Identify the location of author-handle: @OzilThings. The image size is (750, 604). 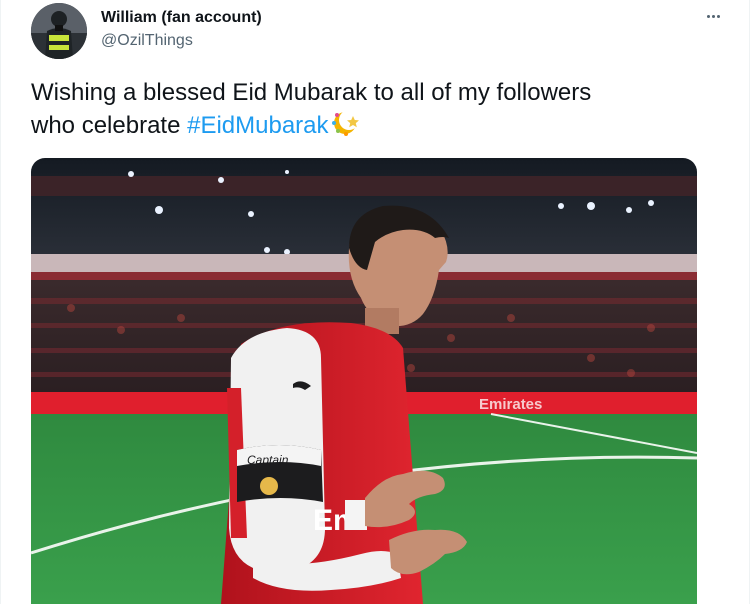
(181, 41).